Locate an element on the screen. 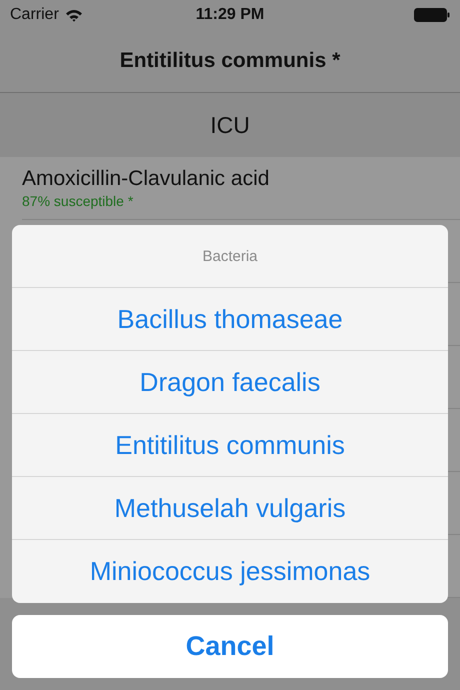 The height and width of the screenshot is (690, 460). carrier-name: Carrier is located at coordinates (34, 15).